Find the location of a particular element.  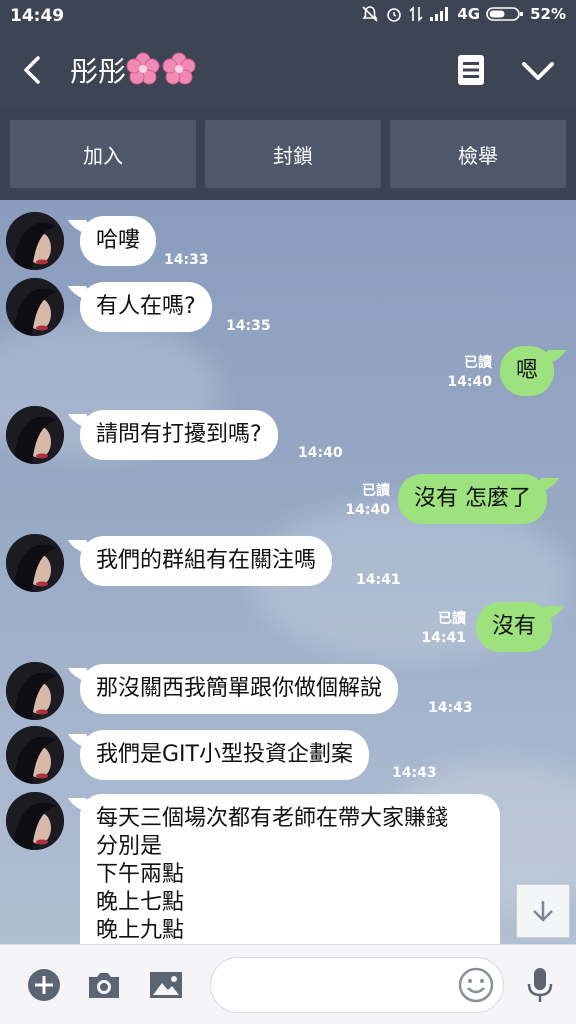

battery-level: 52% is located at coordinates (548, 14).